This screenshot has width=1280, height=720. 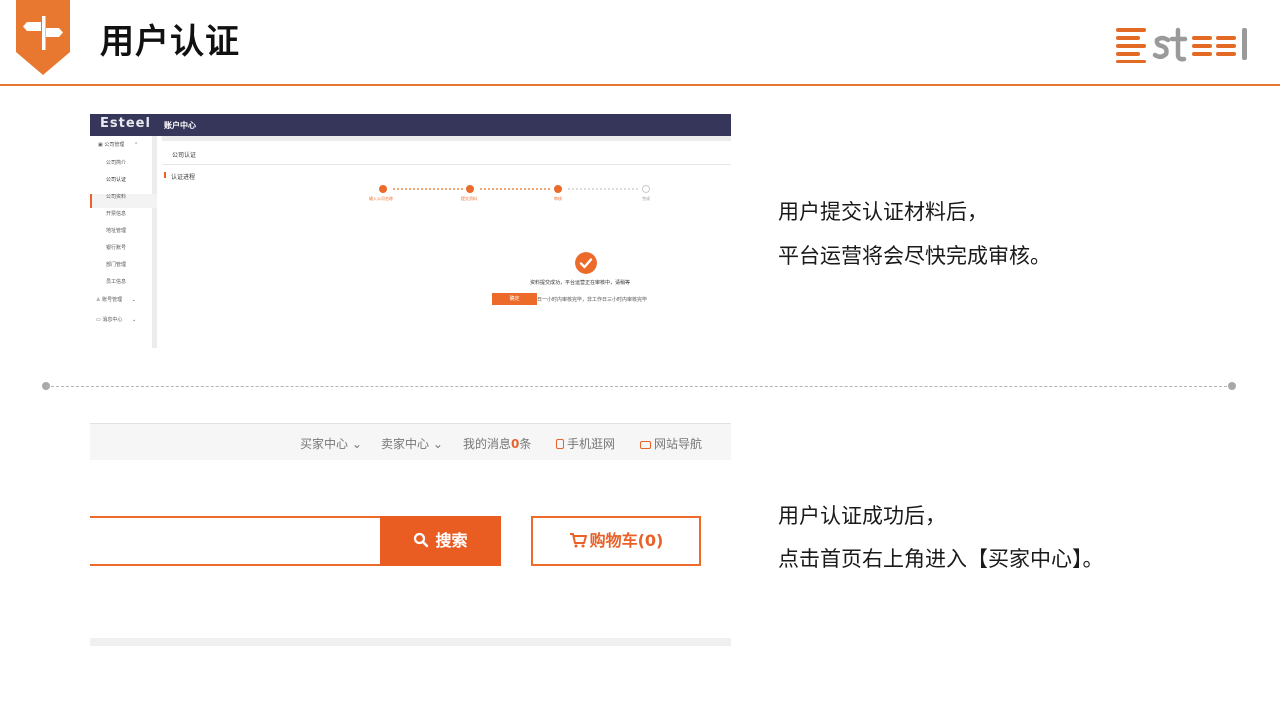 I want to click on content-rule, so click(x=446, y=164).